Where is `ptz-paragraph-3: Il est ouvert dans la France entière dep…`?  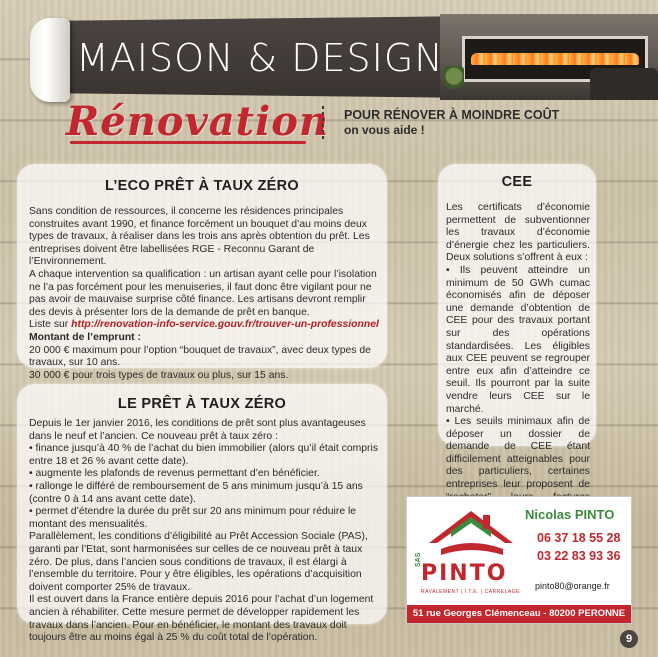 ptz-paragraph-3: Il est ouvert dans la France entière dep… is located at coordinates (201, 619).